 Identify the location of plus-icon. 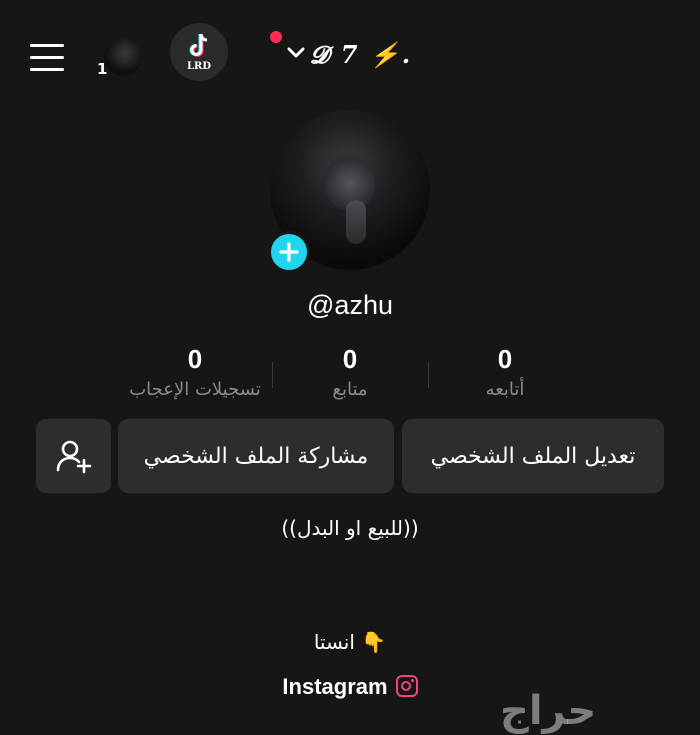
(289, 252).